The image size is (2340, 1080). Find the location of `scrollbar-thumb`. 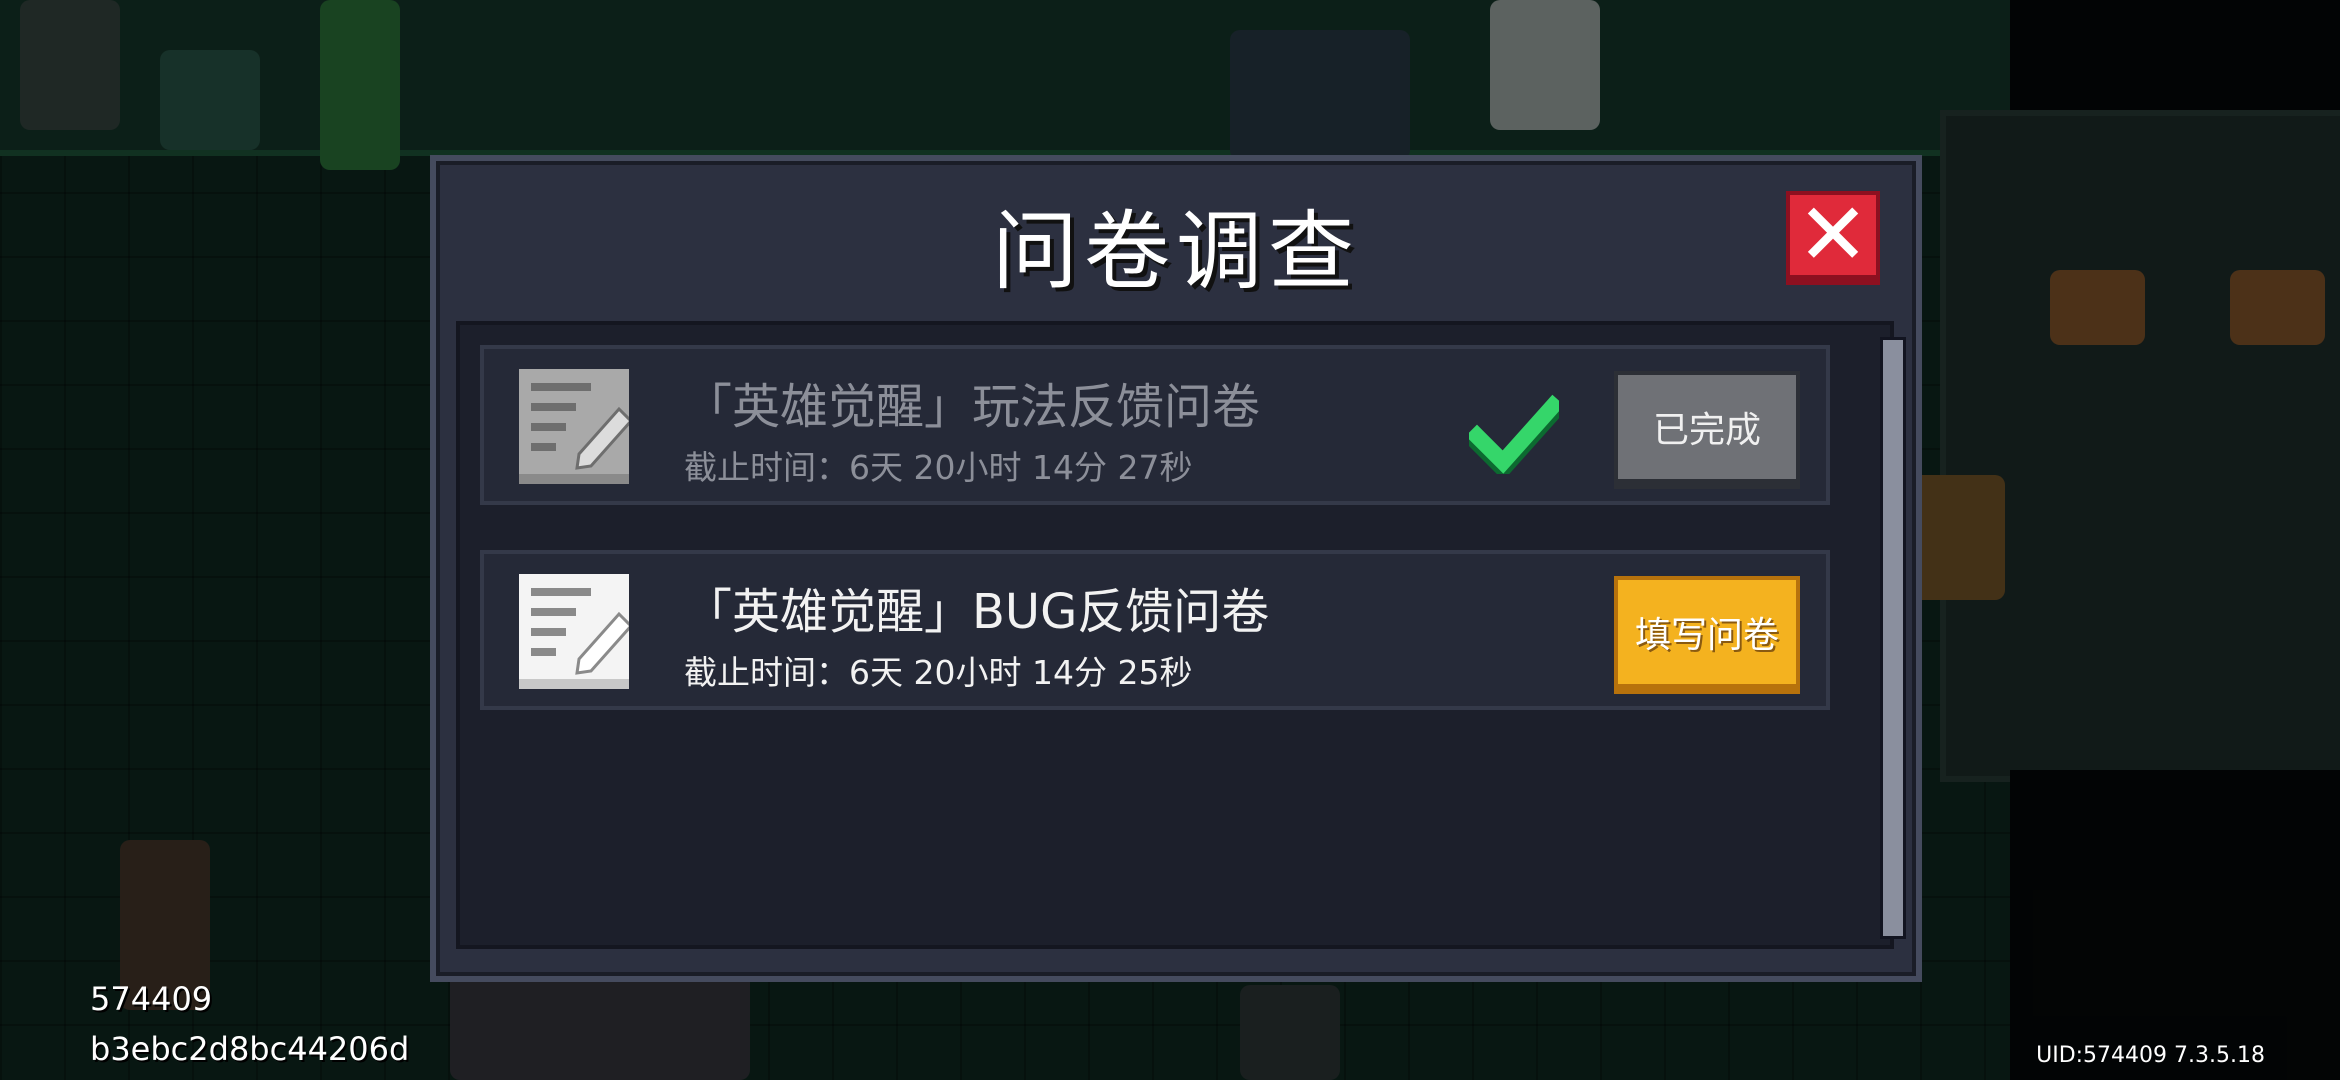

scrollbar-thumb is located at coordinates (1893, 638).